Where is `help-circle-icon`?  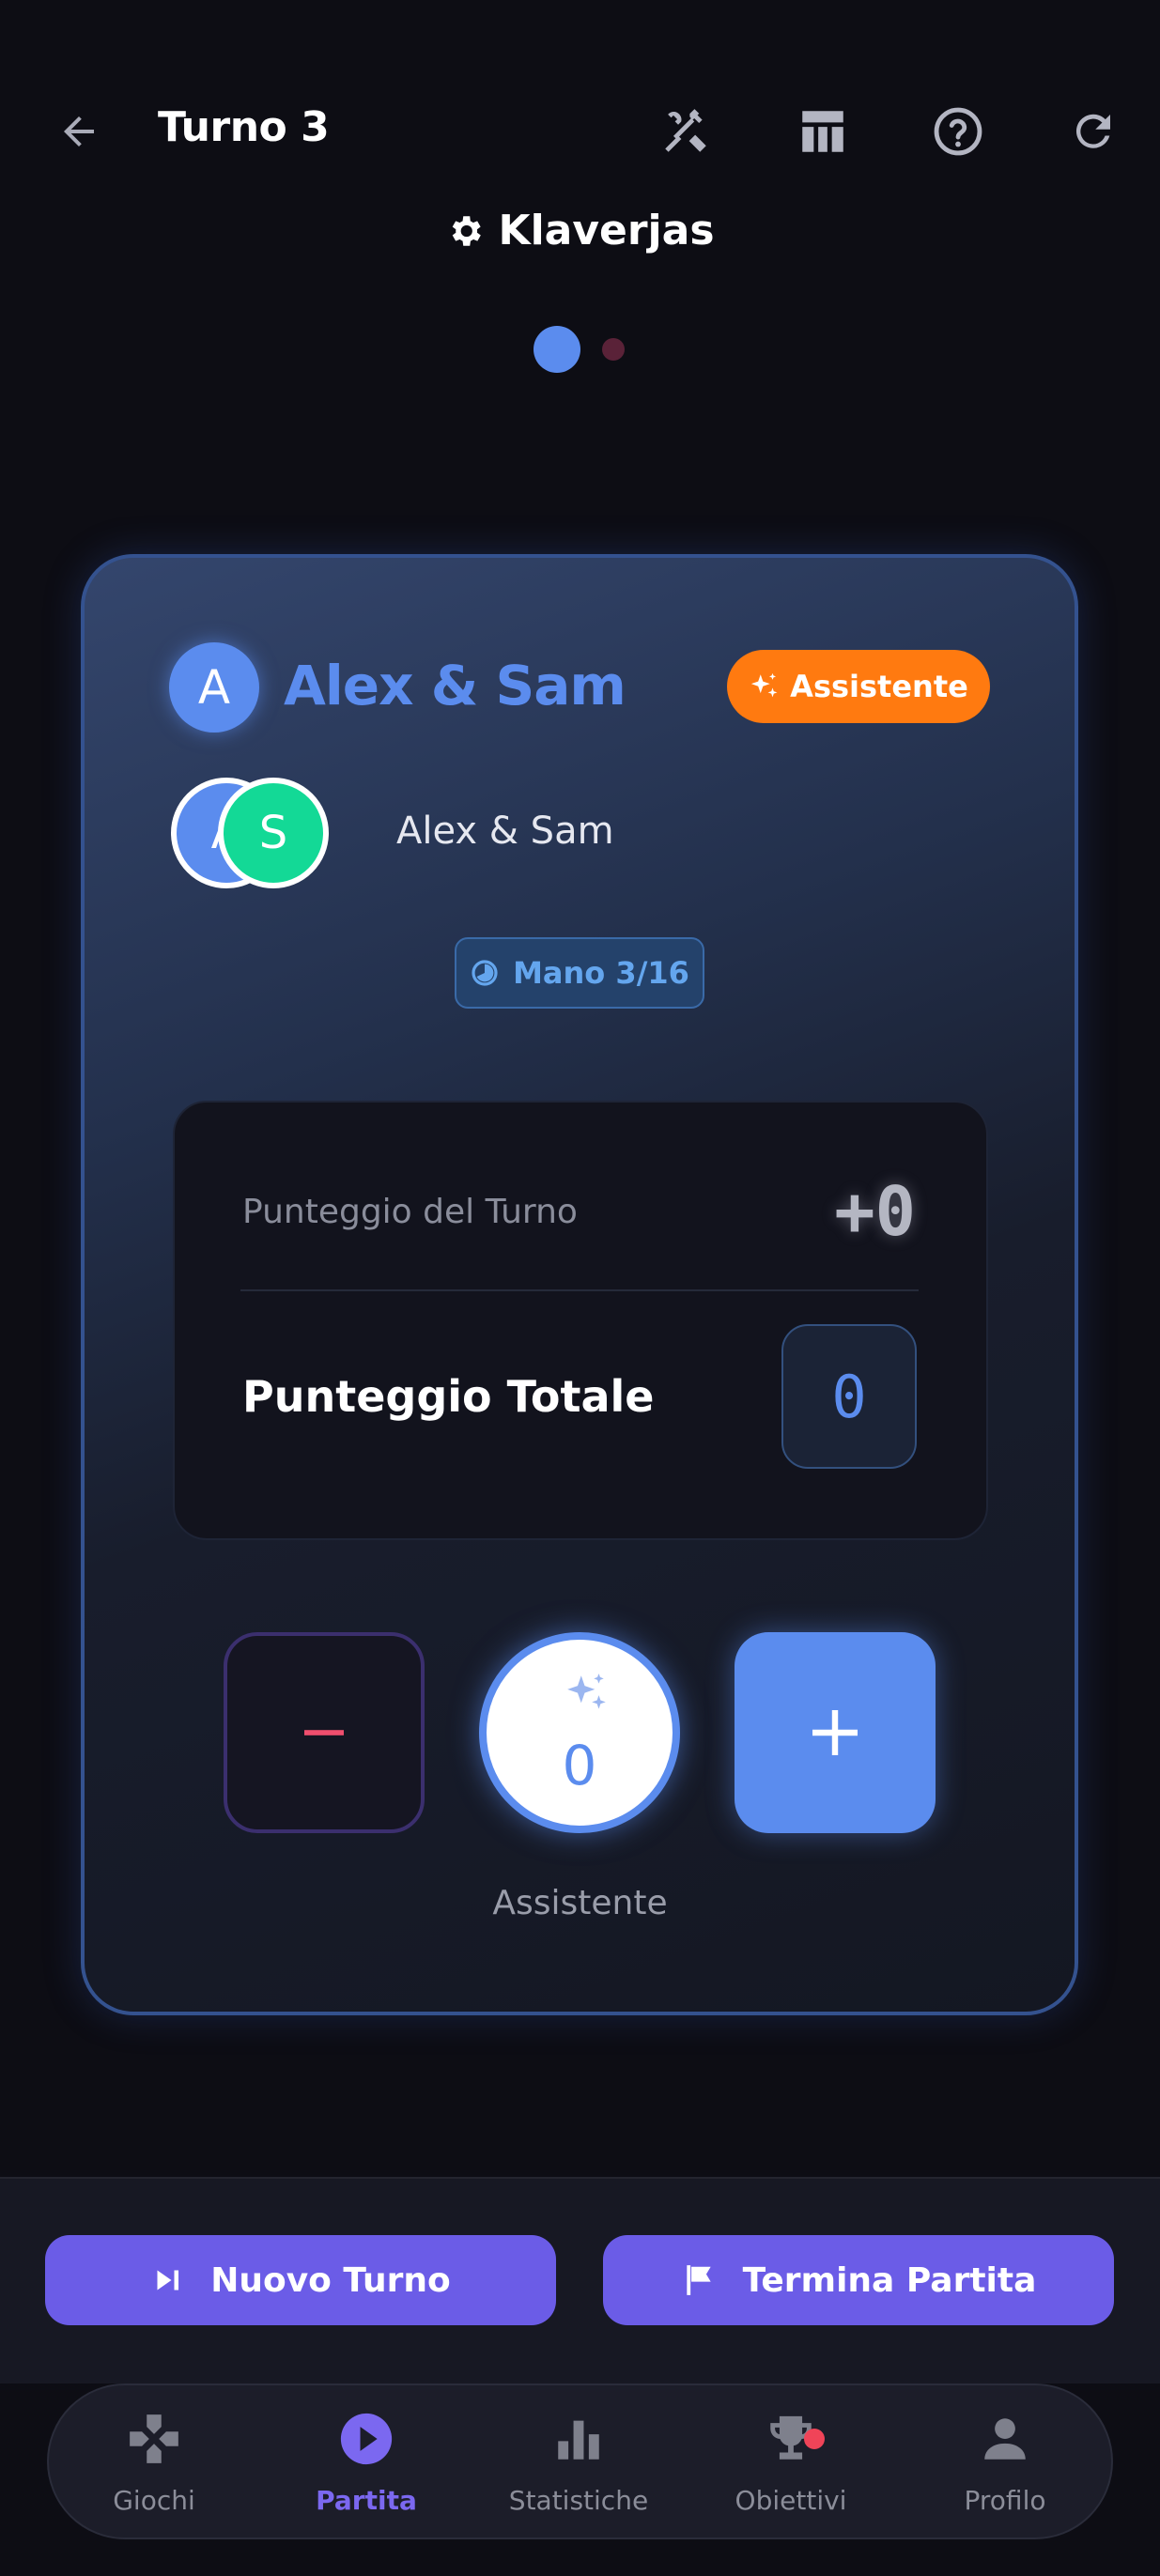 help-circle-icon is located at coordinates (958, 131).